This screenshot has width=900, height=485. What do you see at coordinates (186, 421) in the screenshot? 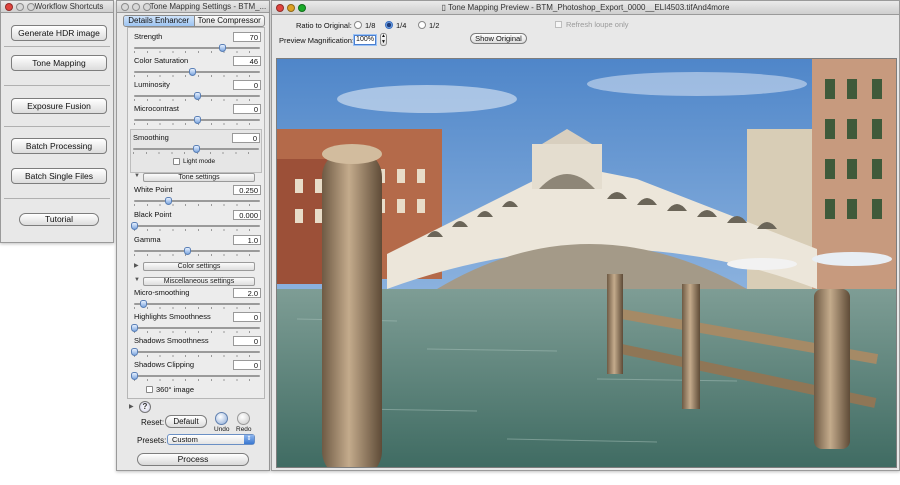
I see `default-button: Default` at bounding box center [186, 421].